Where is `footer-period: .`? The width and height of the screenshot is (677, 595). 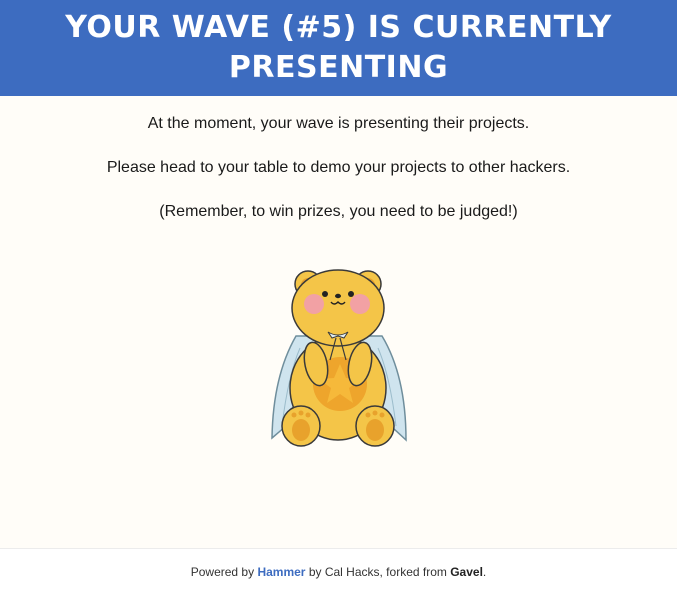 footer-period: . is located at coordinates (484, 572).